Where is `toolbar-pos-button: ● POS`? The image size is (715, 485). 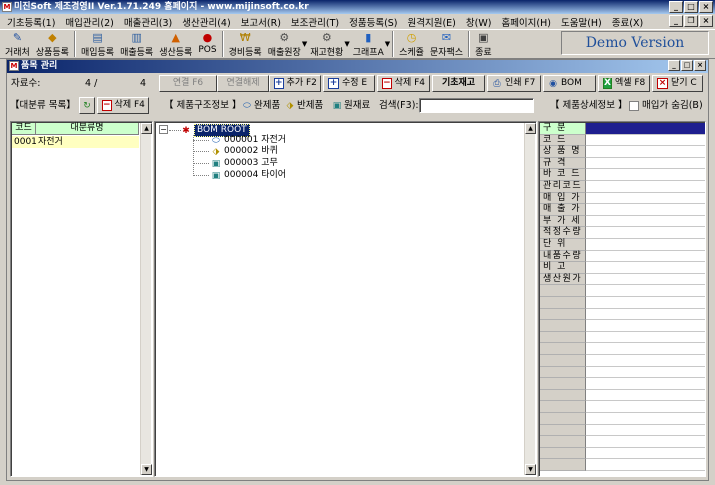 toolbar-pos-button: ● POS is located at coordinates (207, 44).